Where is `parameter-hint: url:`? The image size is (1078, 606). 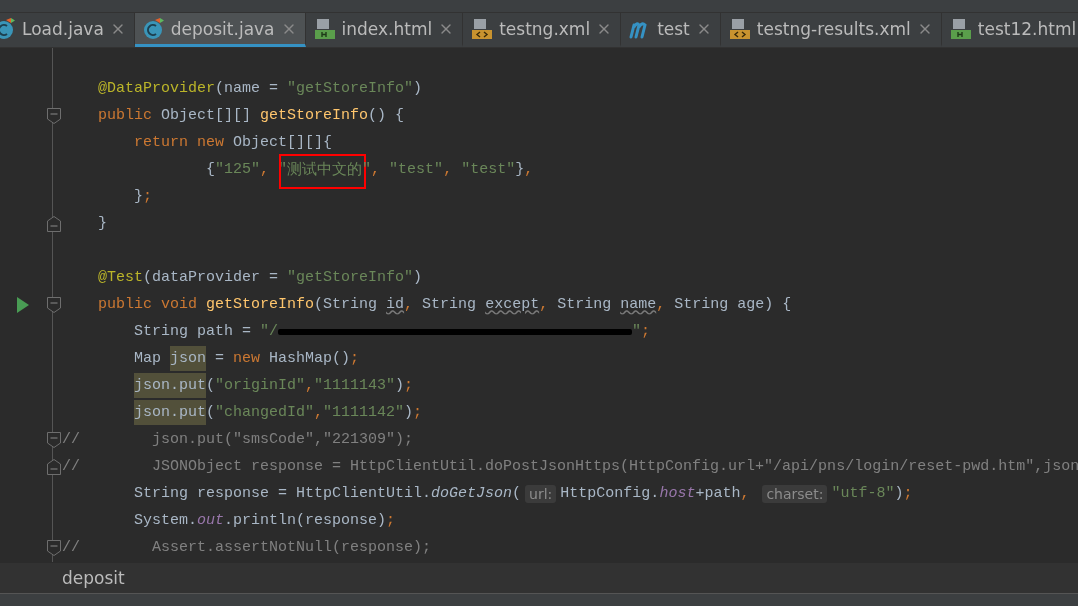
parameter-hint: url: is located at coordinates (541, 493).